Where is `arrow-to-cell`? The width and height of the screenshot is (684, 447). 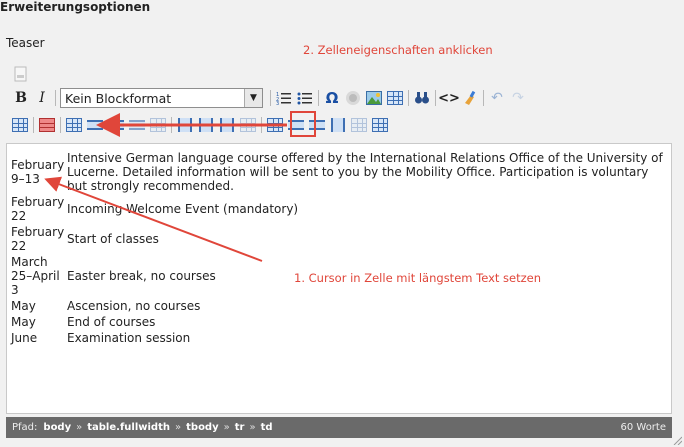 arrow-to-cell is located at coordinates (153, 219).